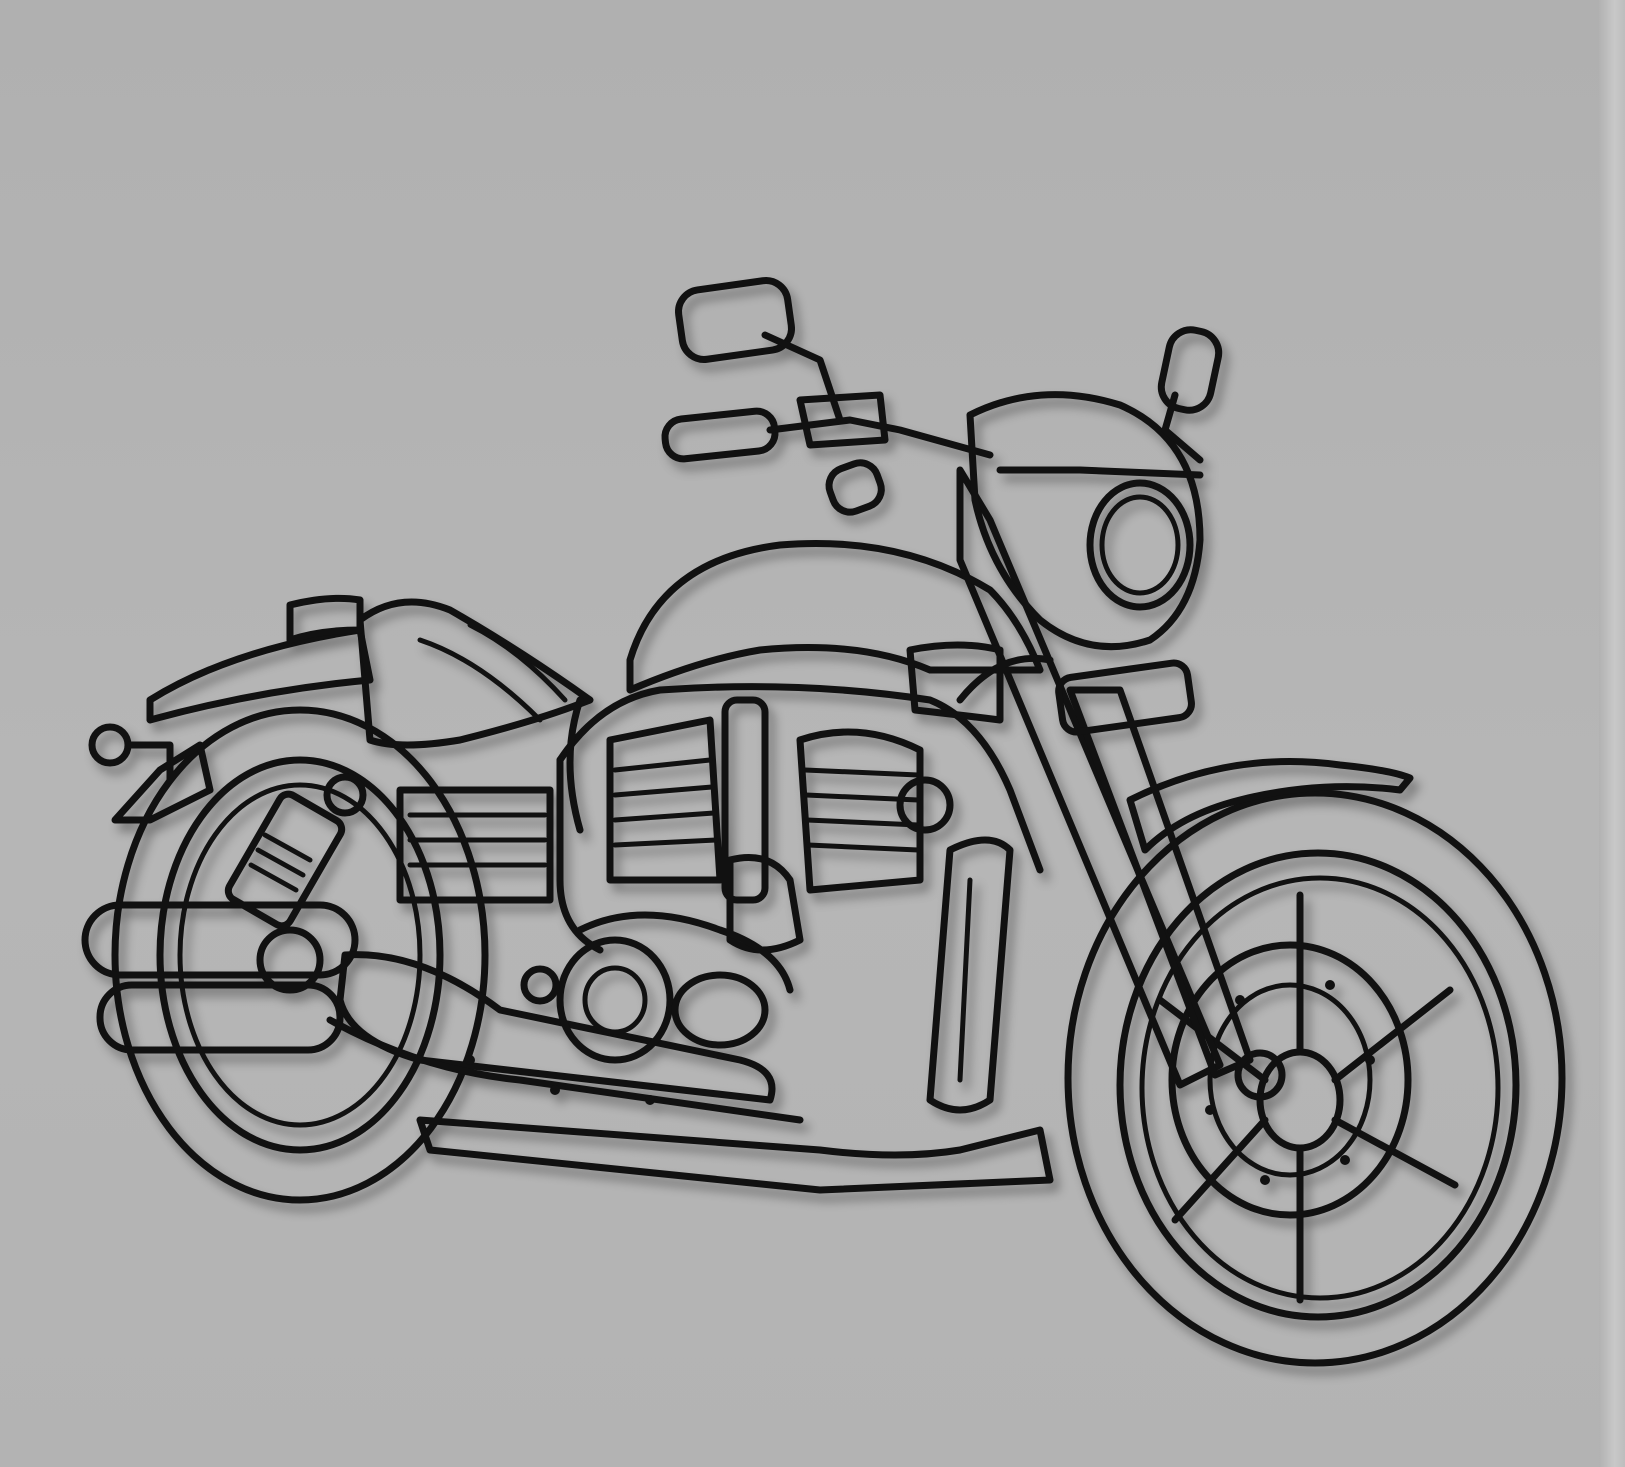  I want to click on lower-belly-pan, so click(735, 1155).